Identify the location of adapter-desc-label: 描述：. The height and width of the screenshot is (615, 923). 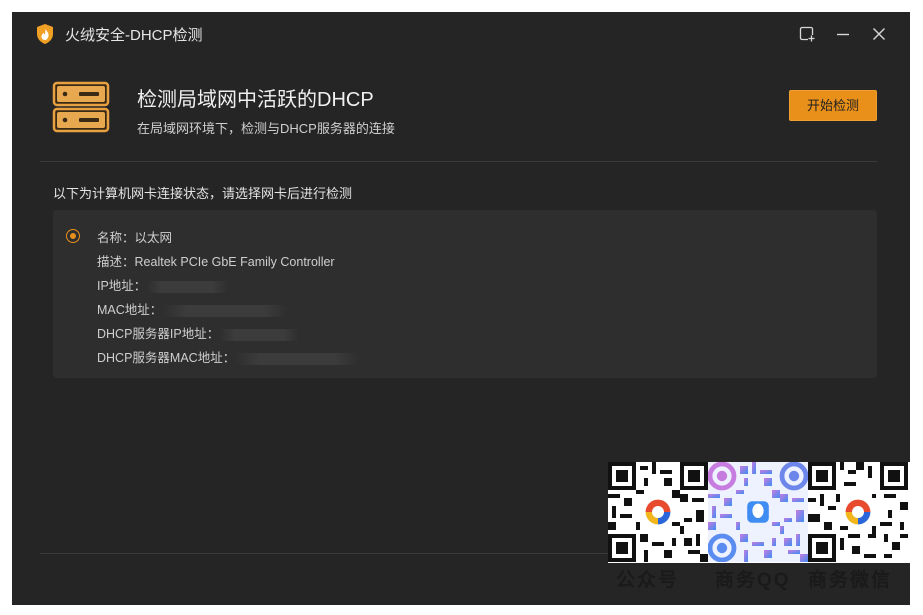
(116, 262).